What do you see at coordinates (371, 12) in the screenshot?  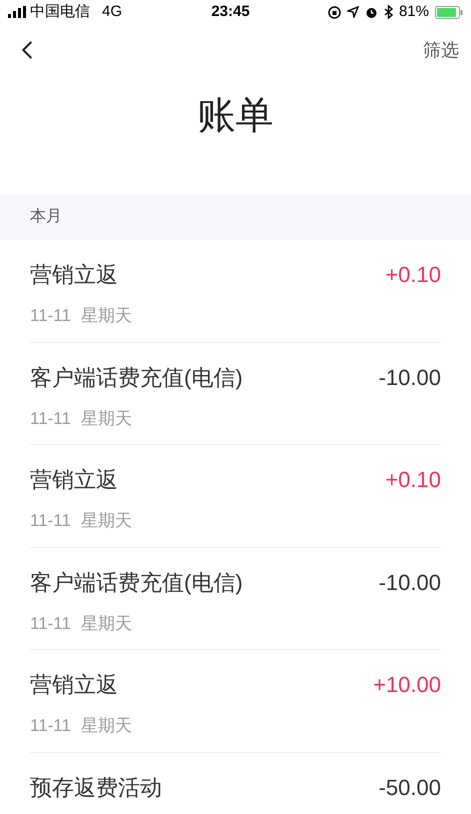 I see `alarm-icon` at bounding box center [371, 12].